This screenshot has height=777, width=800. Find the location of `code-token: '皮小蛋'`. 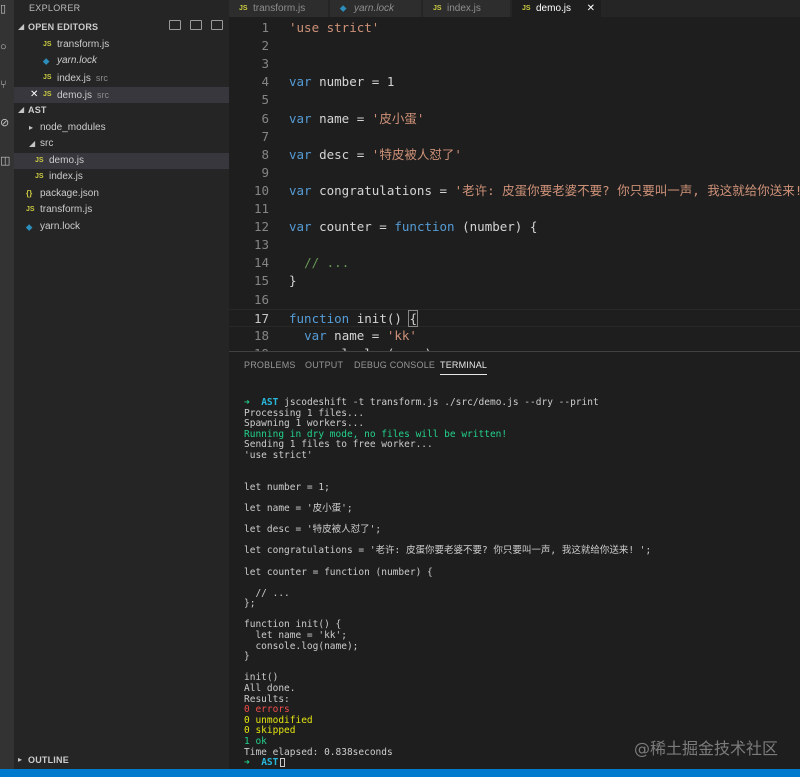

code-token: '皮小蛋' is located at coordinates (398, 118).